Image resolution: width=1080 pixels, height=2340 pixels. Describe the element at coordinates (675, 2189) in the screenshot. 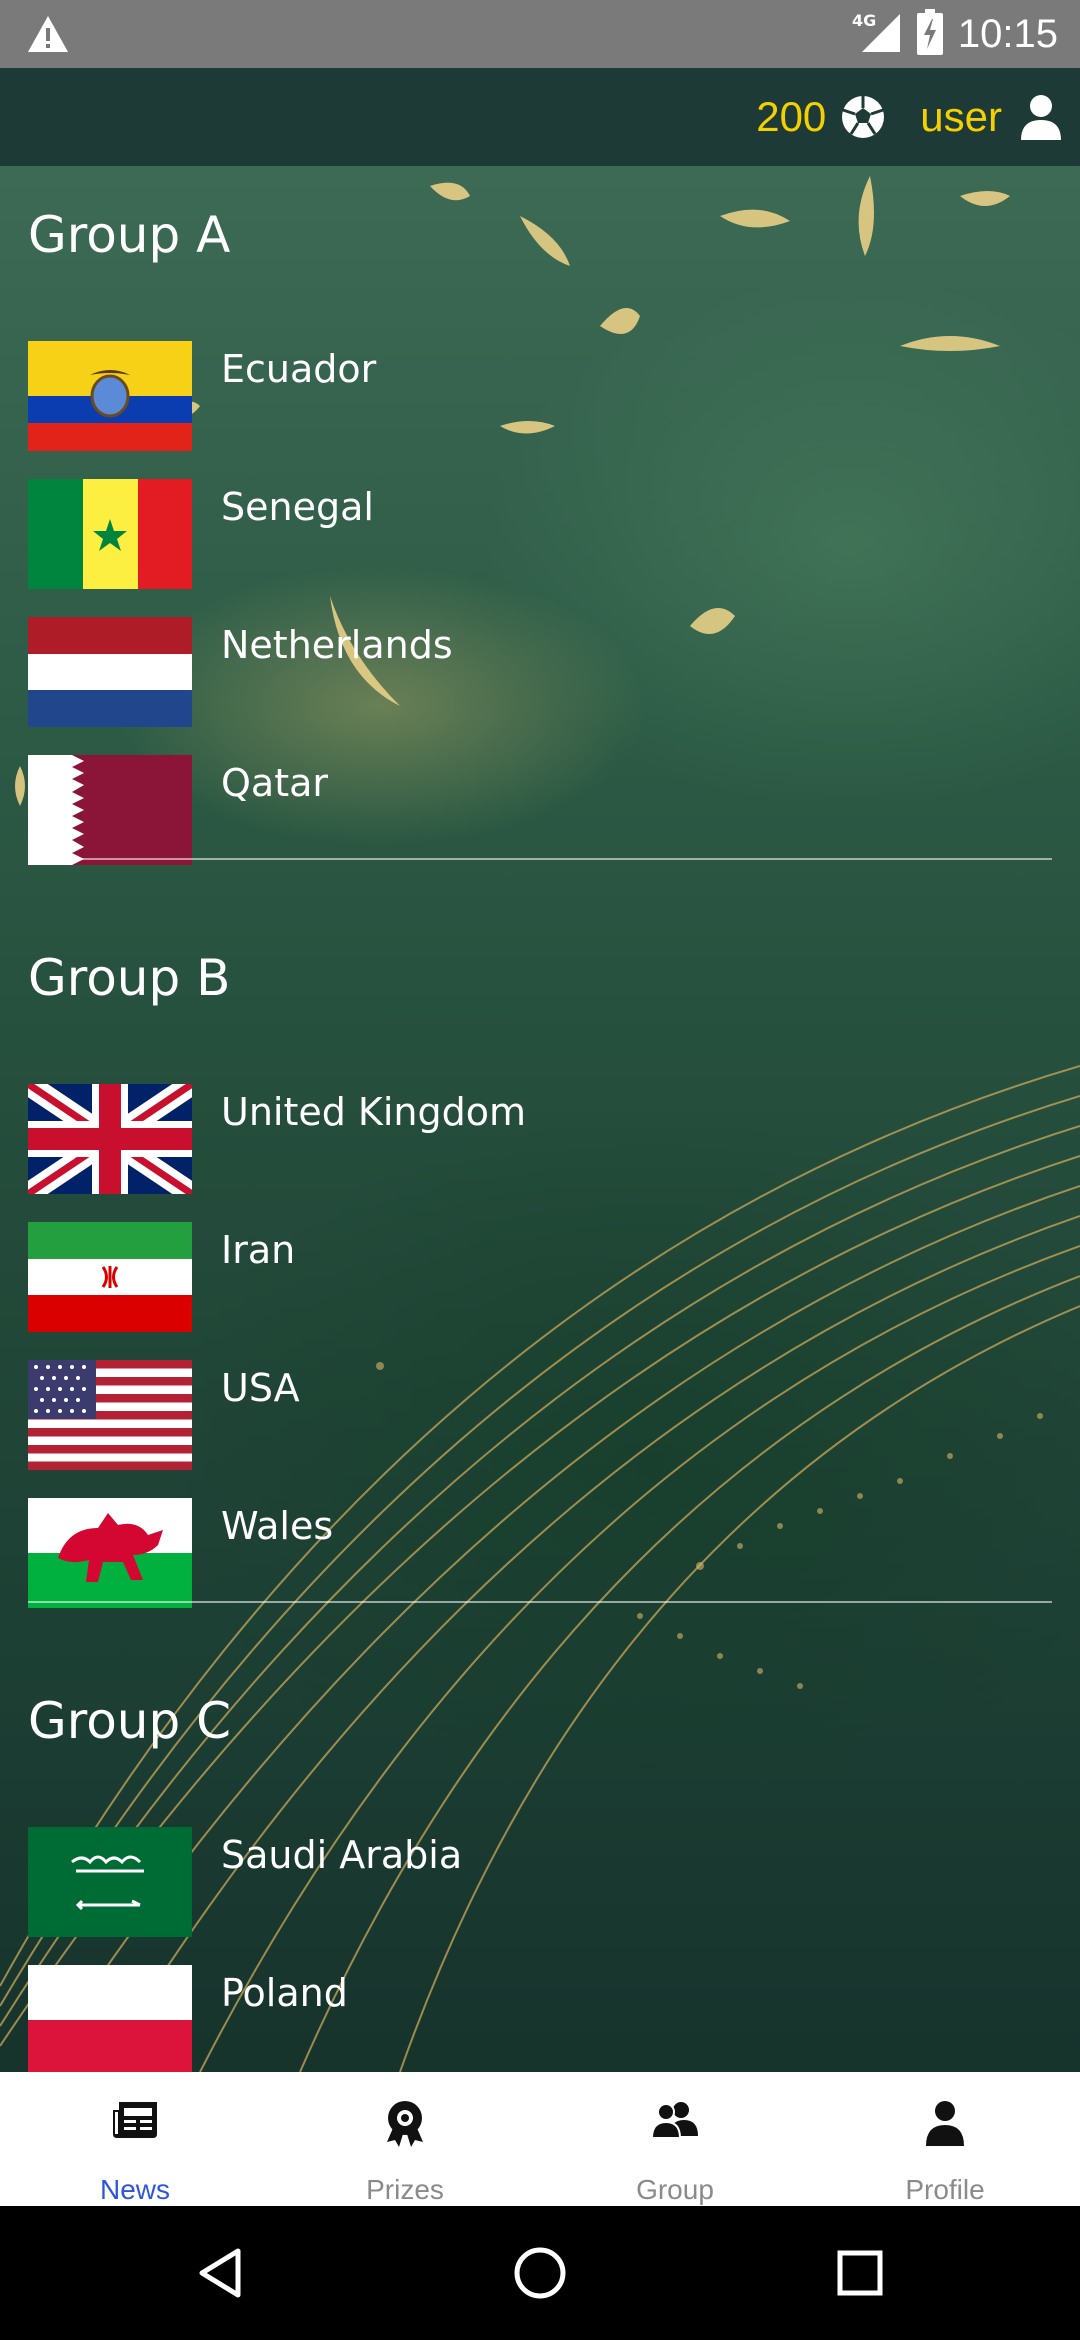

I see `nav-label: Group` at that location.